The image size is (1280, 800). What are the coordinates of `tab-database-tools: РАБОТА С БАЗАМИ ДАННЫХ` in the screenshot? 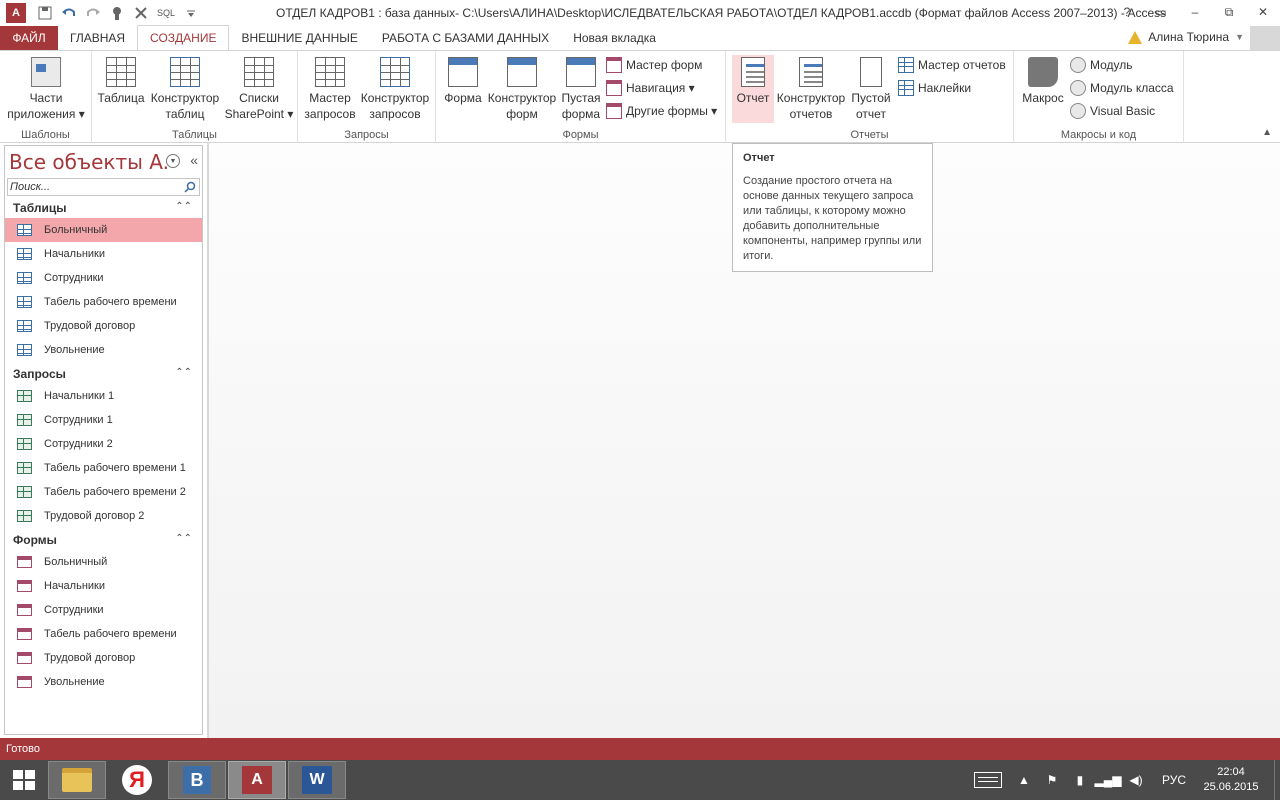 It's located at (465, 38).